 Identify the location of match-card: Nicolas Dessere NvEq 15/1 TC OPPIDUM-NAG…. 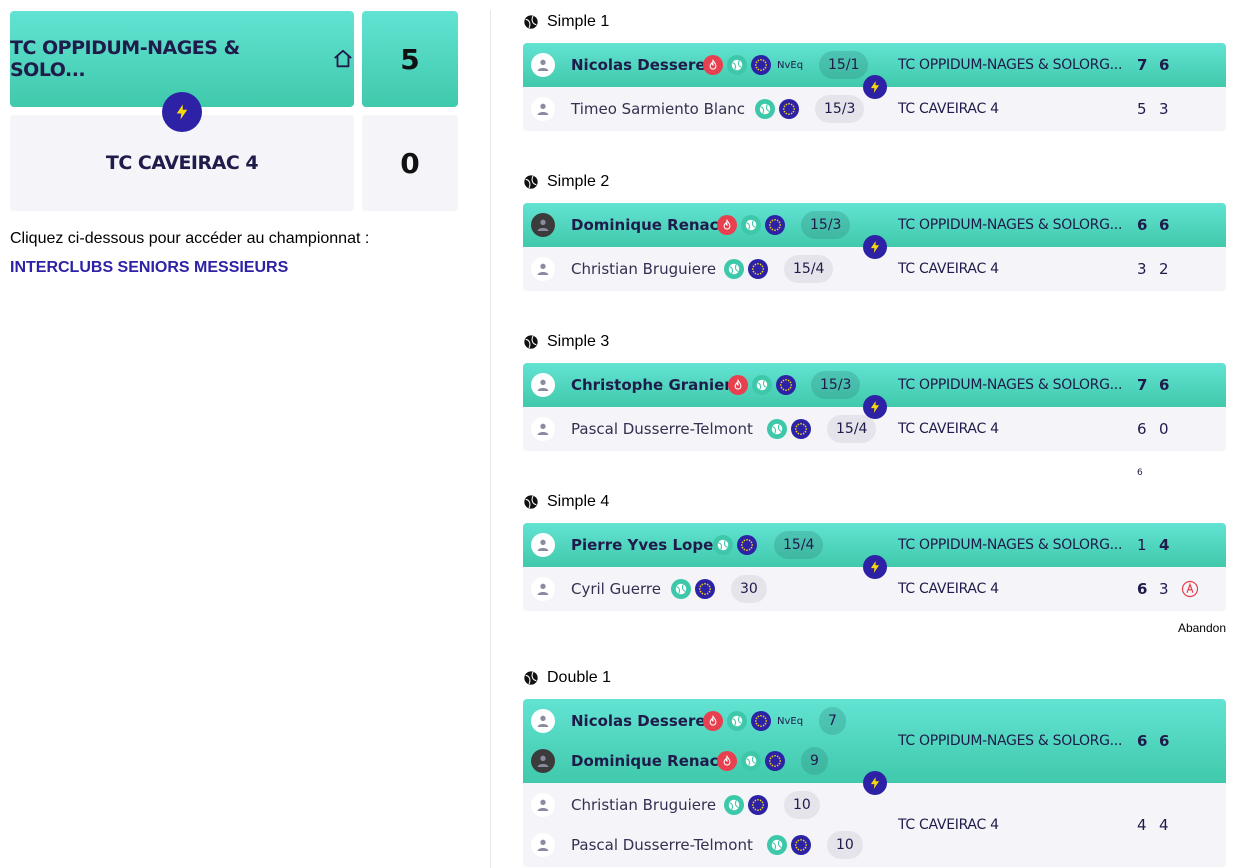
(874, 87).